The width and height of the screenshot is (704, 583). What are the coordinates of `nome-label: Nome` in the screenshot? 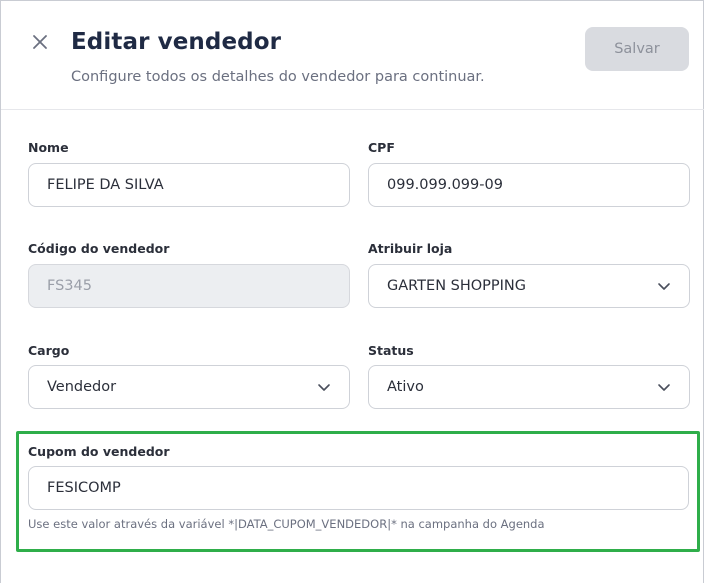 It's located at (48, 147).